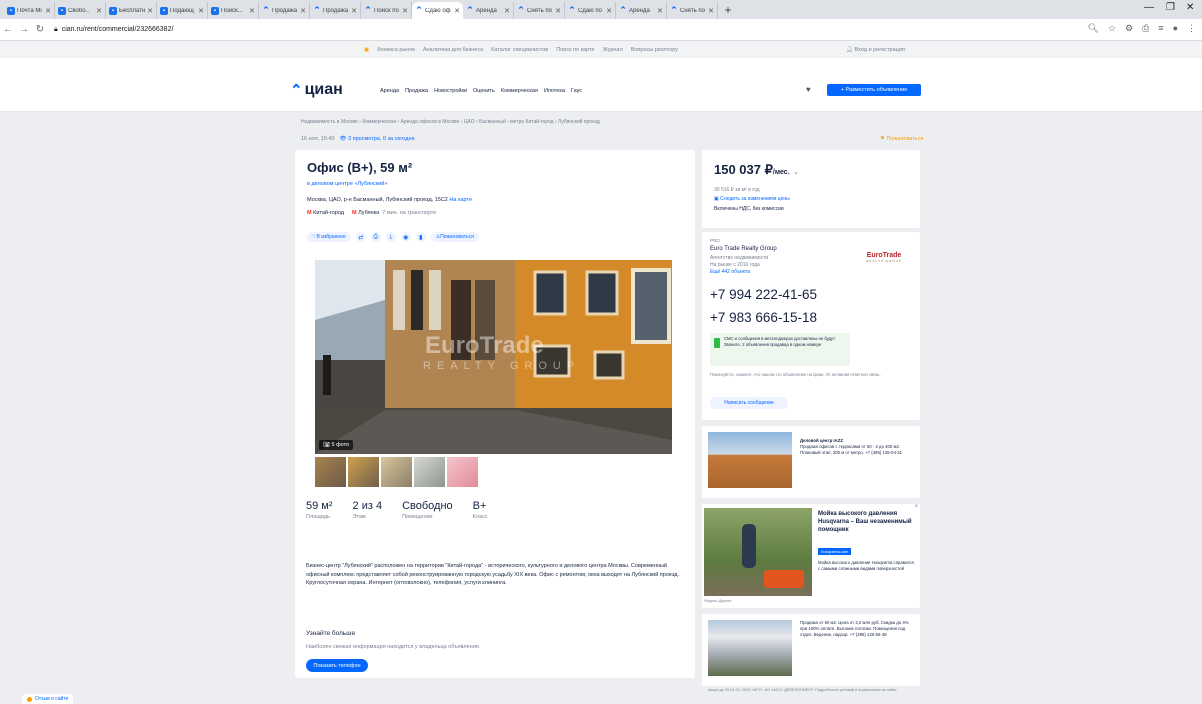 Image resolution: width=1202 pixels, height=704 pixels. I want to click on promo-link: Вопросы риэлтору, so click(654, 50).